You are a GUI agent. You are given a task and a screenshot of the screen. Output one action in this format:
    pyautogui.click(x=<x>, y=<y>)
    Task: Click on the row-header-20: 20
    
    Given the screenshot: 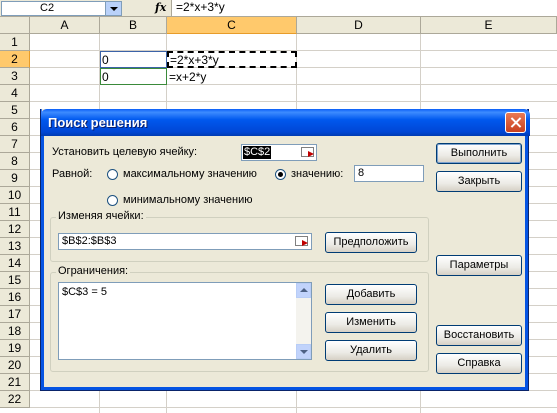 What is the action you would take?
    pyautogui.click(x=15, y=365)
    